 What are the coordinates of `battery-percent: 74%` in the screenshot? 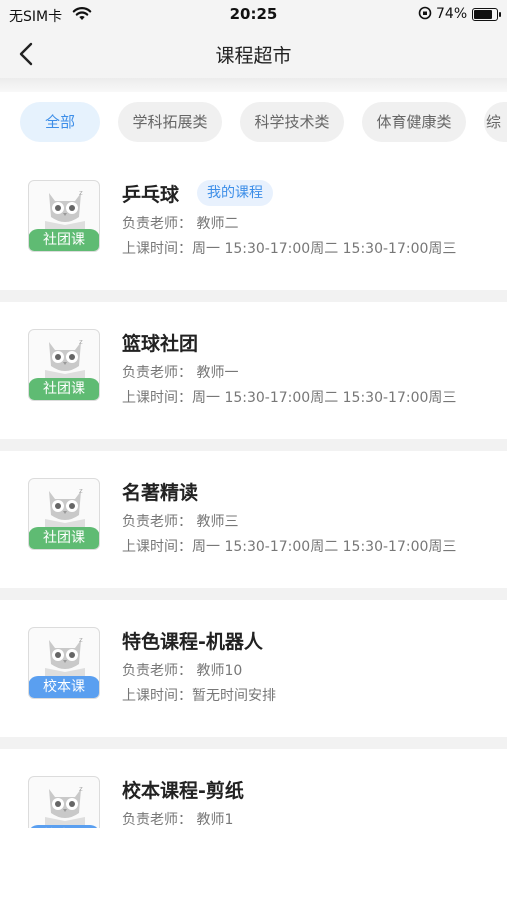 It's located at (452, 14).